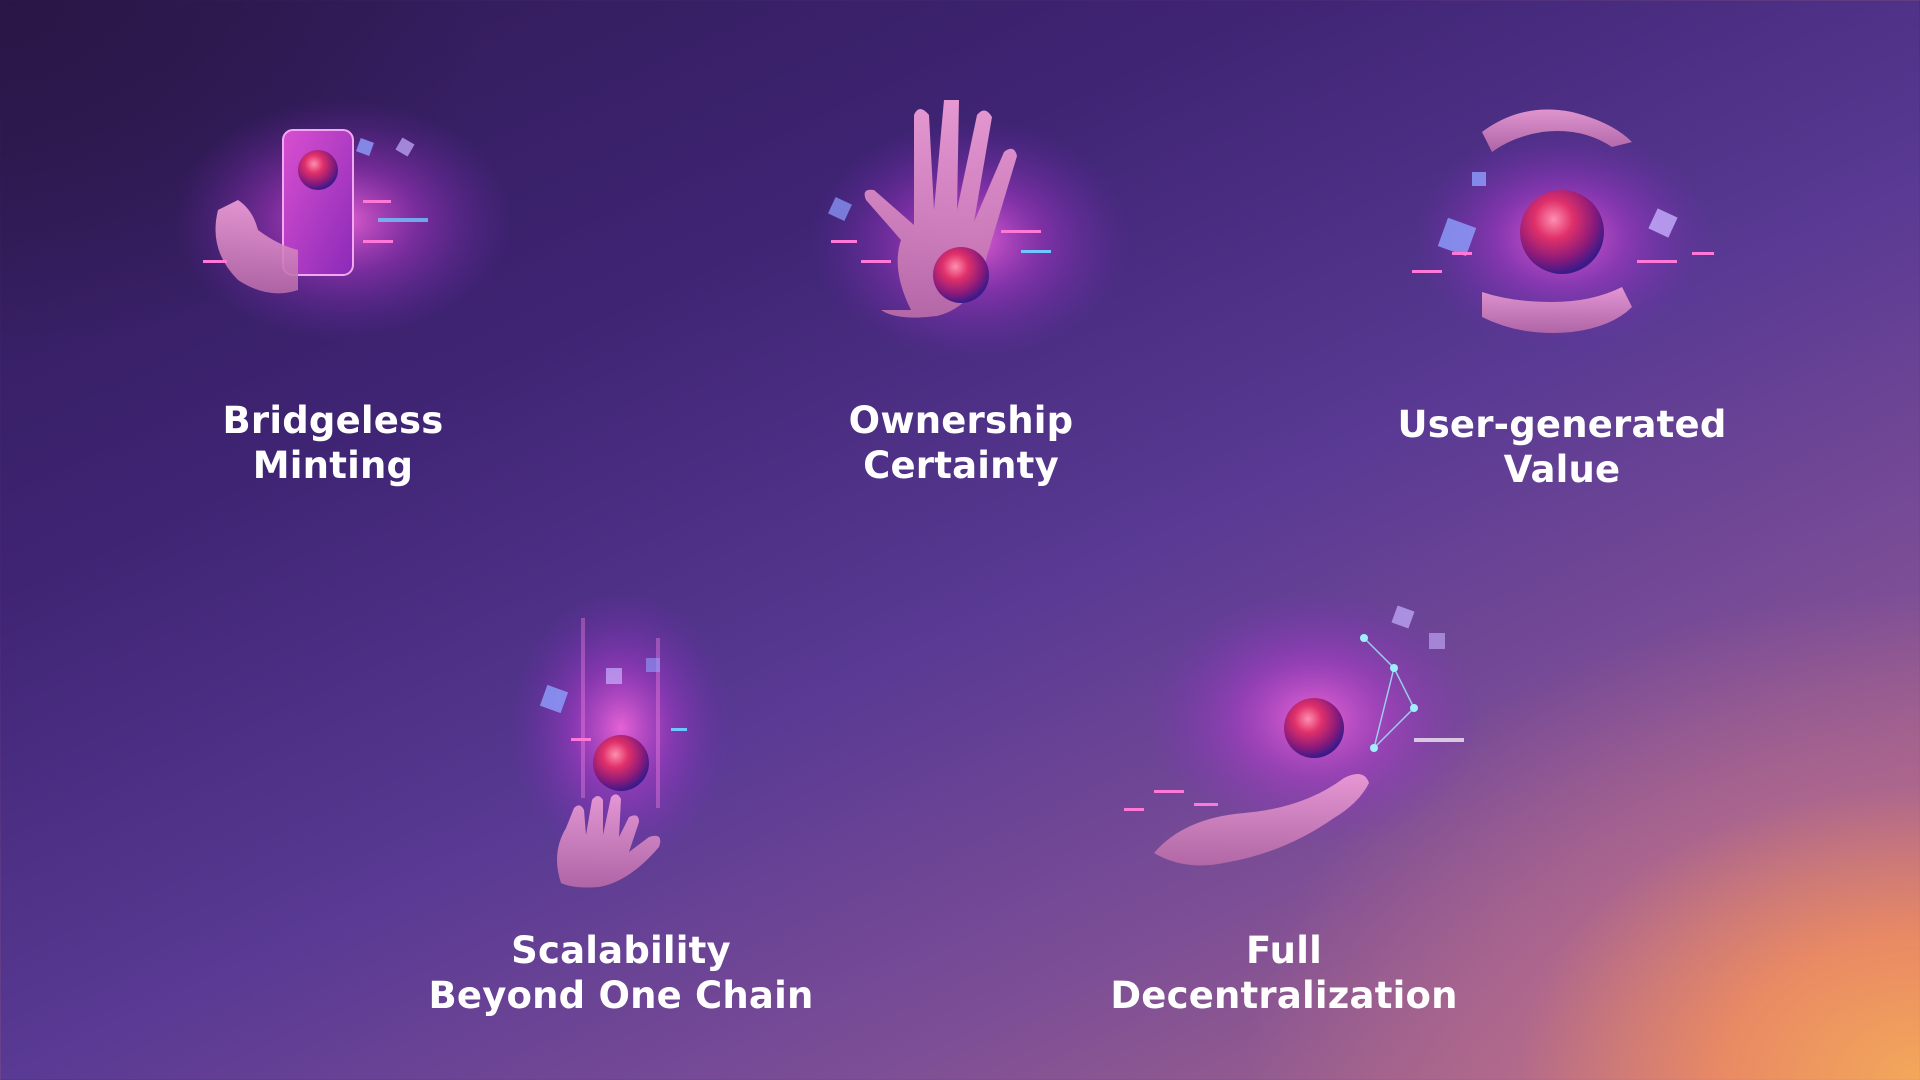 Image resolution: width=1920 pixels, height=1080 pixels. I want to click on feature-title: Bridgeless Minting, so click(333, 443).